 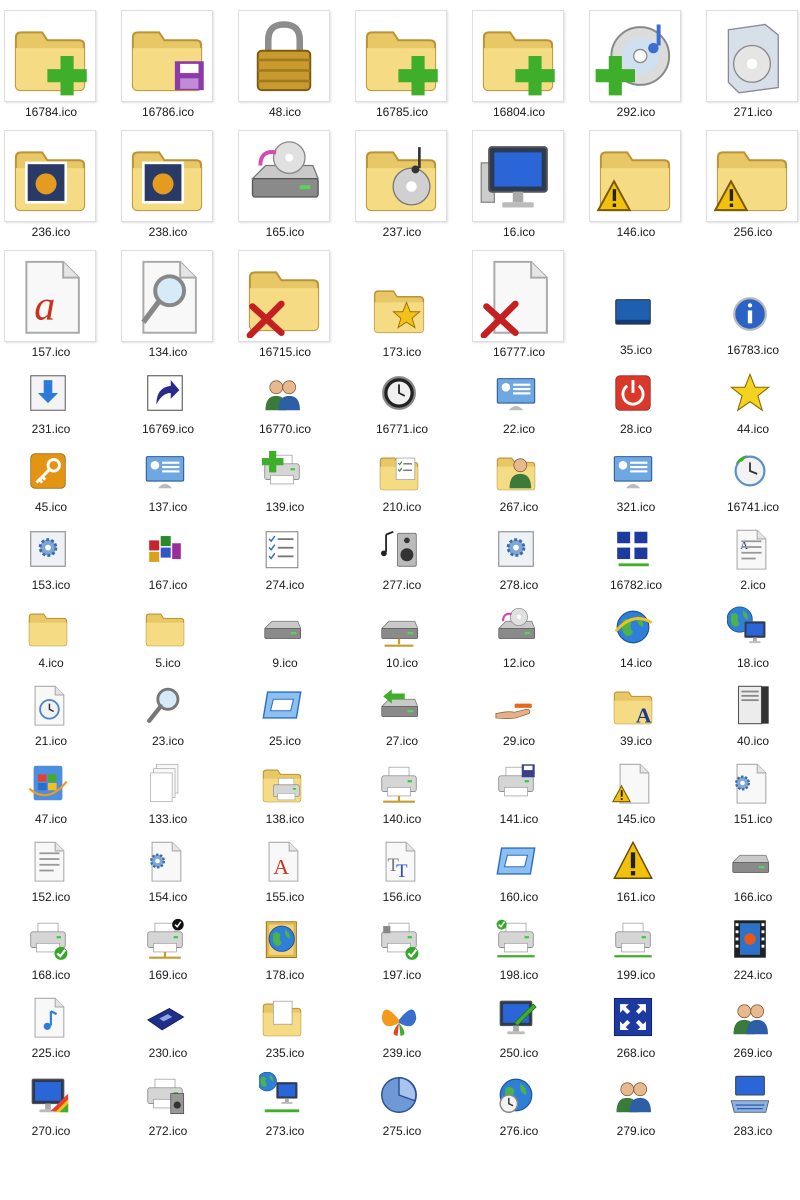 What do you see at coordinates (285, 897) in the screenshot?
I see `icon-label: 155.ico` at bounding box center [285, 897].